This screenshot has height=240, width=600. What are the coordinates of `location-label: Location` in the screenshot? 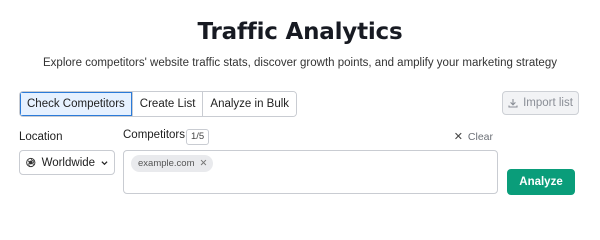 It's located at (41, 137).